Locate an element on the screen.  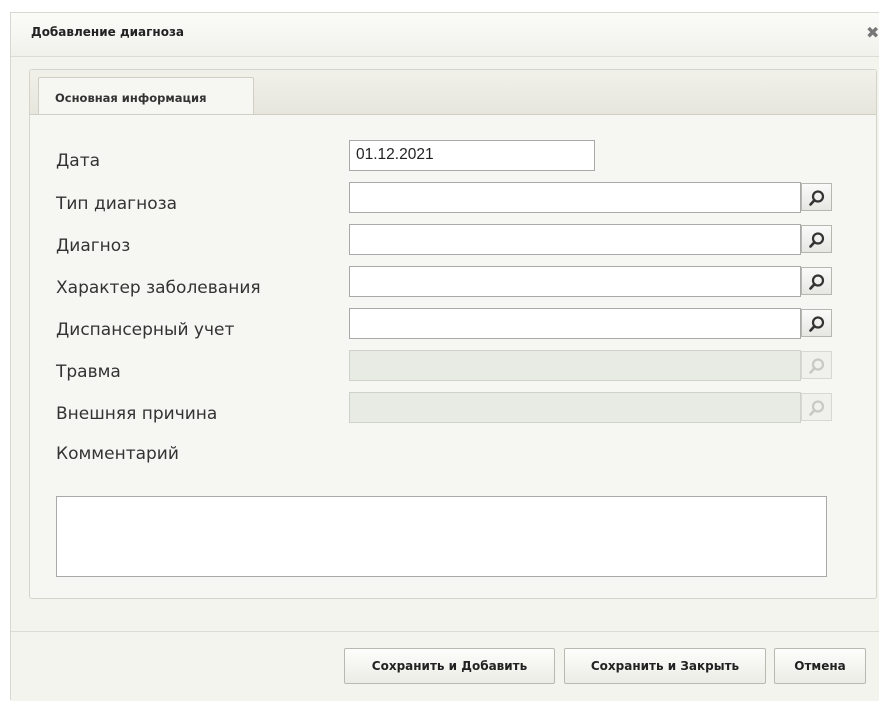
comment-label: Комментарий is located at coordinates (117, 454).